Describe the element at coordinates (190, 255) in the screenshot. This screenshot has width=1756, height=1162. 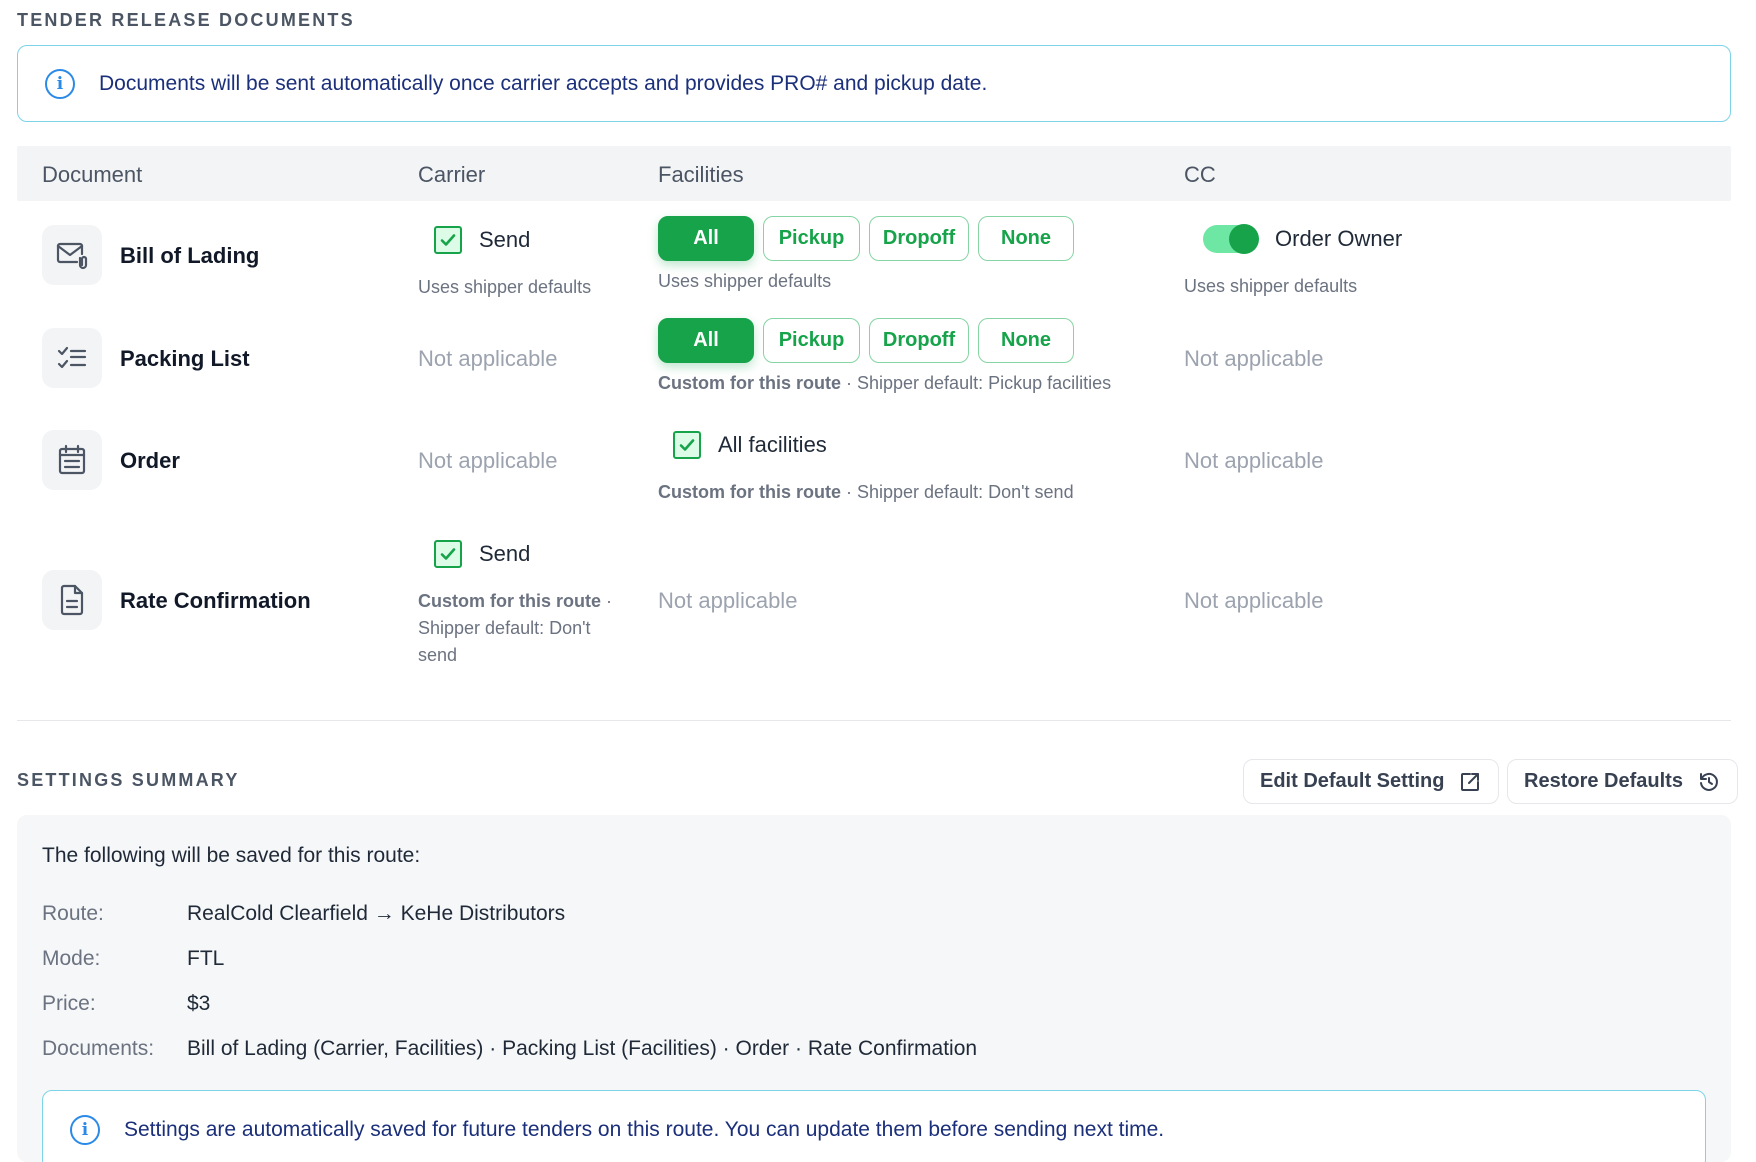
I see `row-name-bill-of-lading: Bill of Lading` at that location.